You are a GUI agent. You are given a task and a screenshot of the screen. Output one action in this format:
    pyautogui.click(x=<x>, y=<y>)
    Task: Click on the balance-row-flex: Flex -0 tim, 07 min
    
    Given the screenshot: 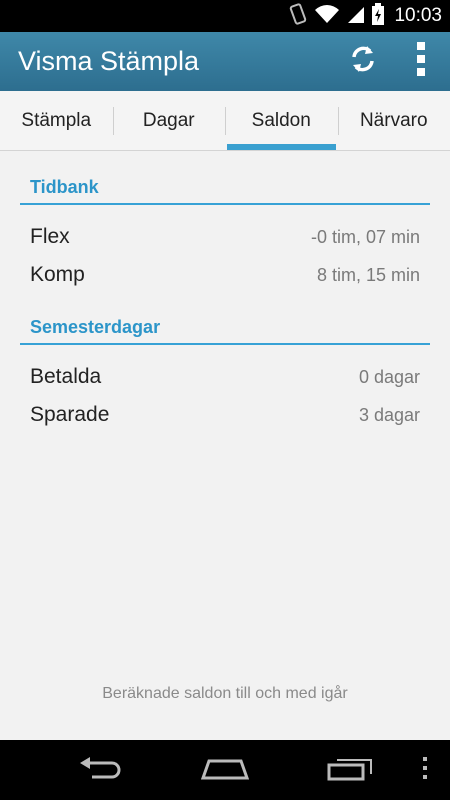 What is the action you would take?
    pyautogui.click(x=225, y=237)
    